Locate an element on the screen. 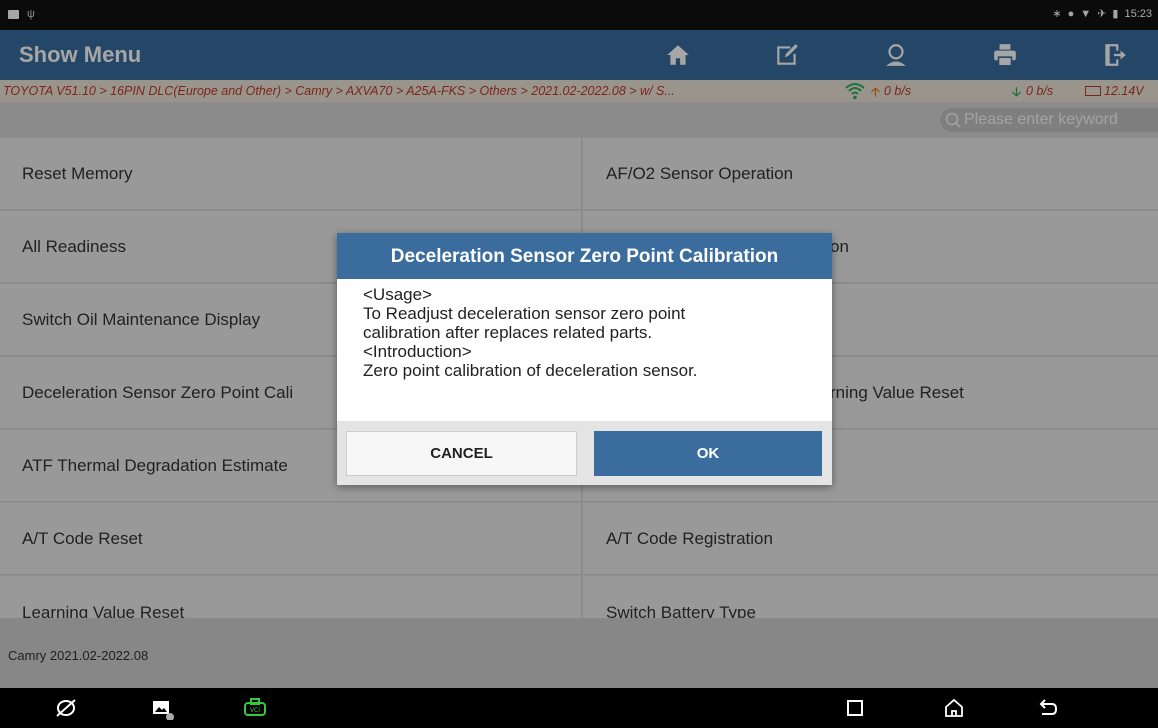 The image size is (1158, 728). dialog-button-bar: CANCEL OK is located at coordinates (584, 453).